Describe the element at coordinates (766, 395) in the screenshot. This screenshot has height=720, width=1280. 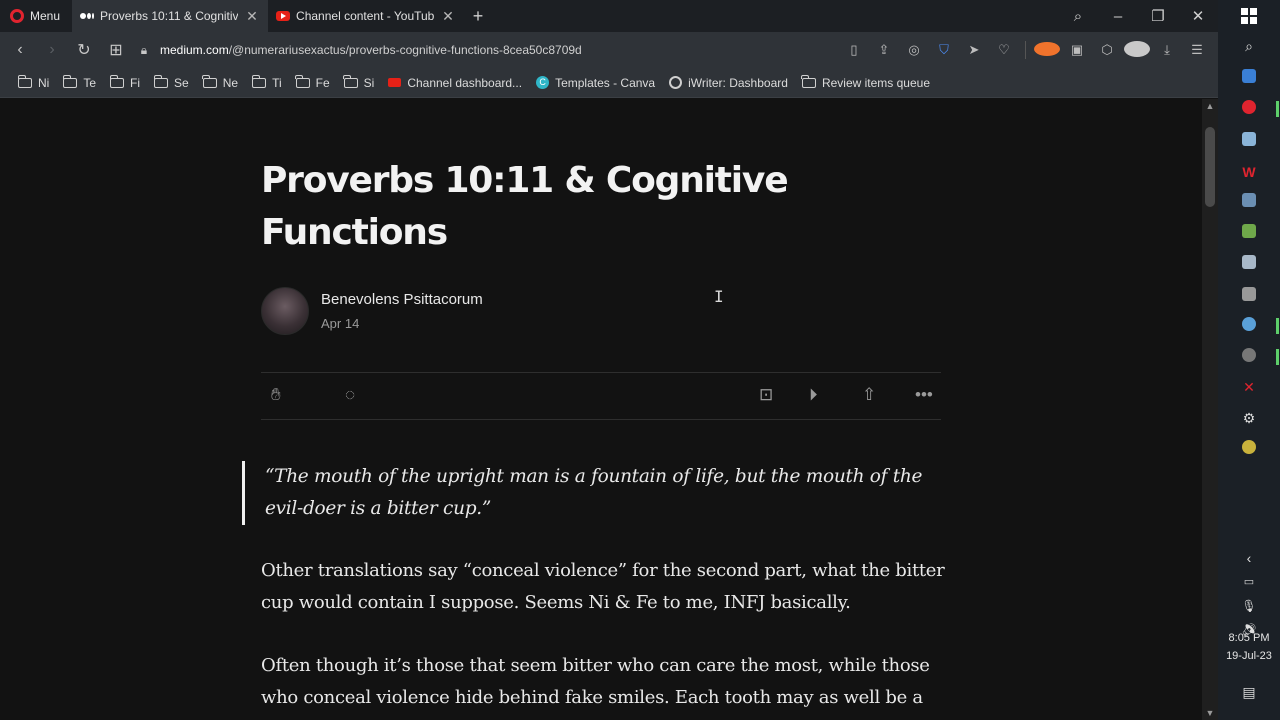
I see `bookmark-add-icon: ⊡` at that location.